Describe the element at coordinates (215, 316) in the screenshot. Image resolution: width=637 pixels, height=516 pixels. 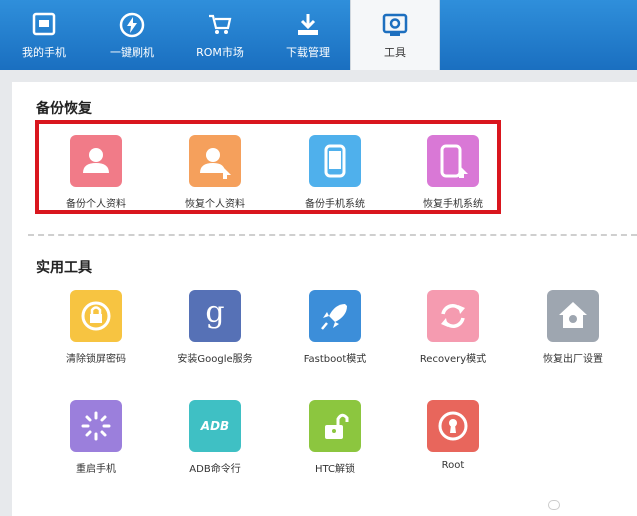
I see `google-icon: g` at that location.